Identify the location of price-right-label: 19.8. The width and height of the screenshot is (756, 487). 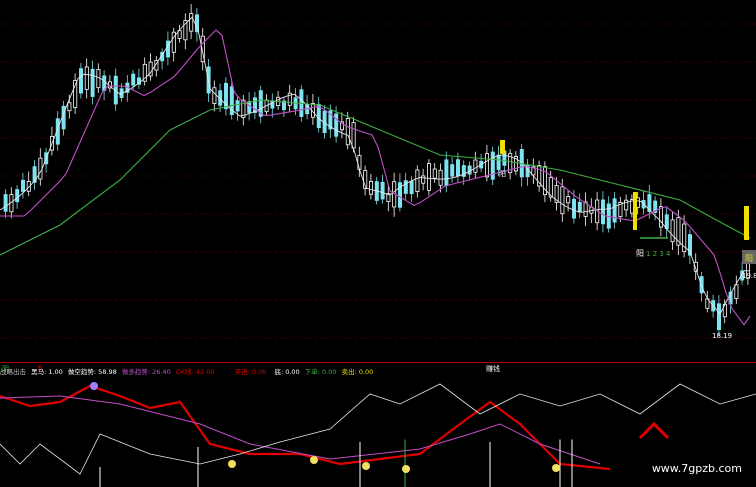
(749, 276).